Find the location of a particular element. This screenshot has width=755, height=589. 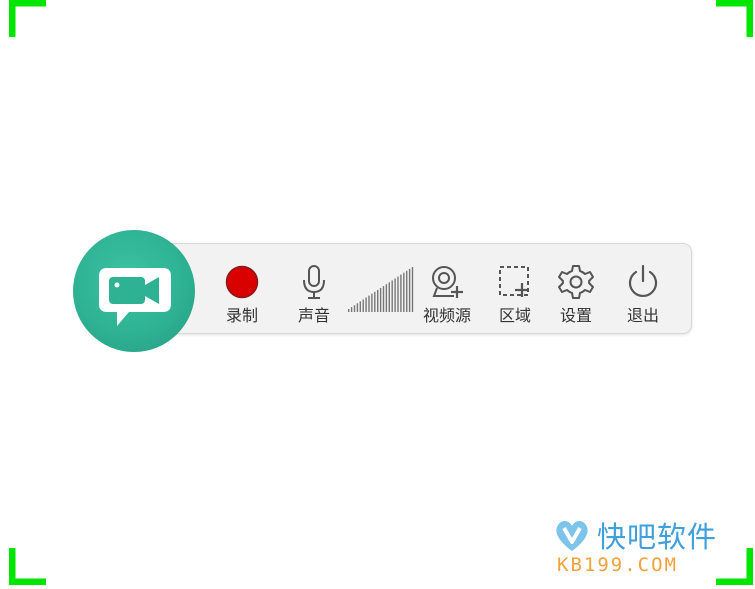

record-label: 录制 is located at coordinates (241, 315).